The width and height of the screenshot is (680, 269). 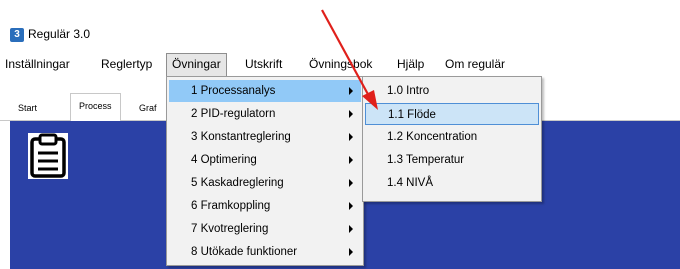 I want to click on annotation-arrow, so click(x=349, y=59).